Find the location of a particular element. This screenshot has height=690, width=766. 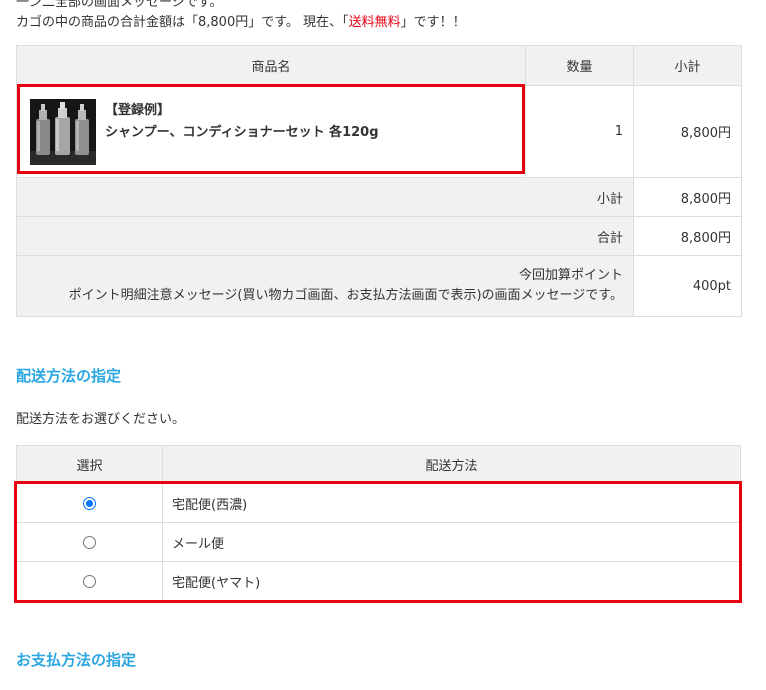

subtotal-label: 小計 is located at coordinates (325, 197).